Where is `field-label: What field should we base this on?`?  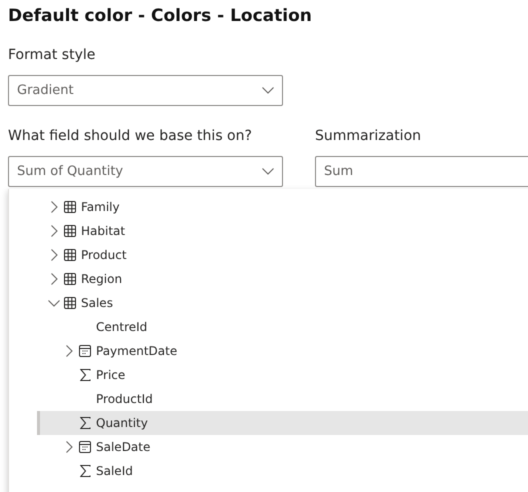
field-label: What field should we base this on? is located at coordinates (130, 136).